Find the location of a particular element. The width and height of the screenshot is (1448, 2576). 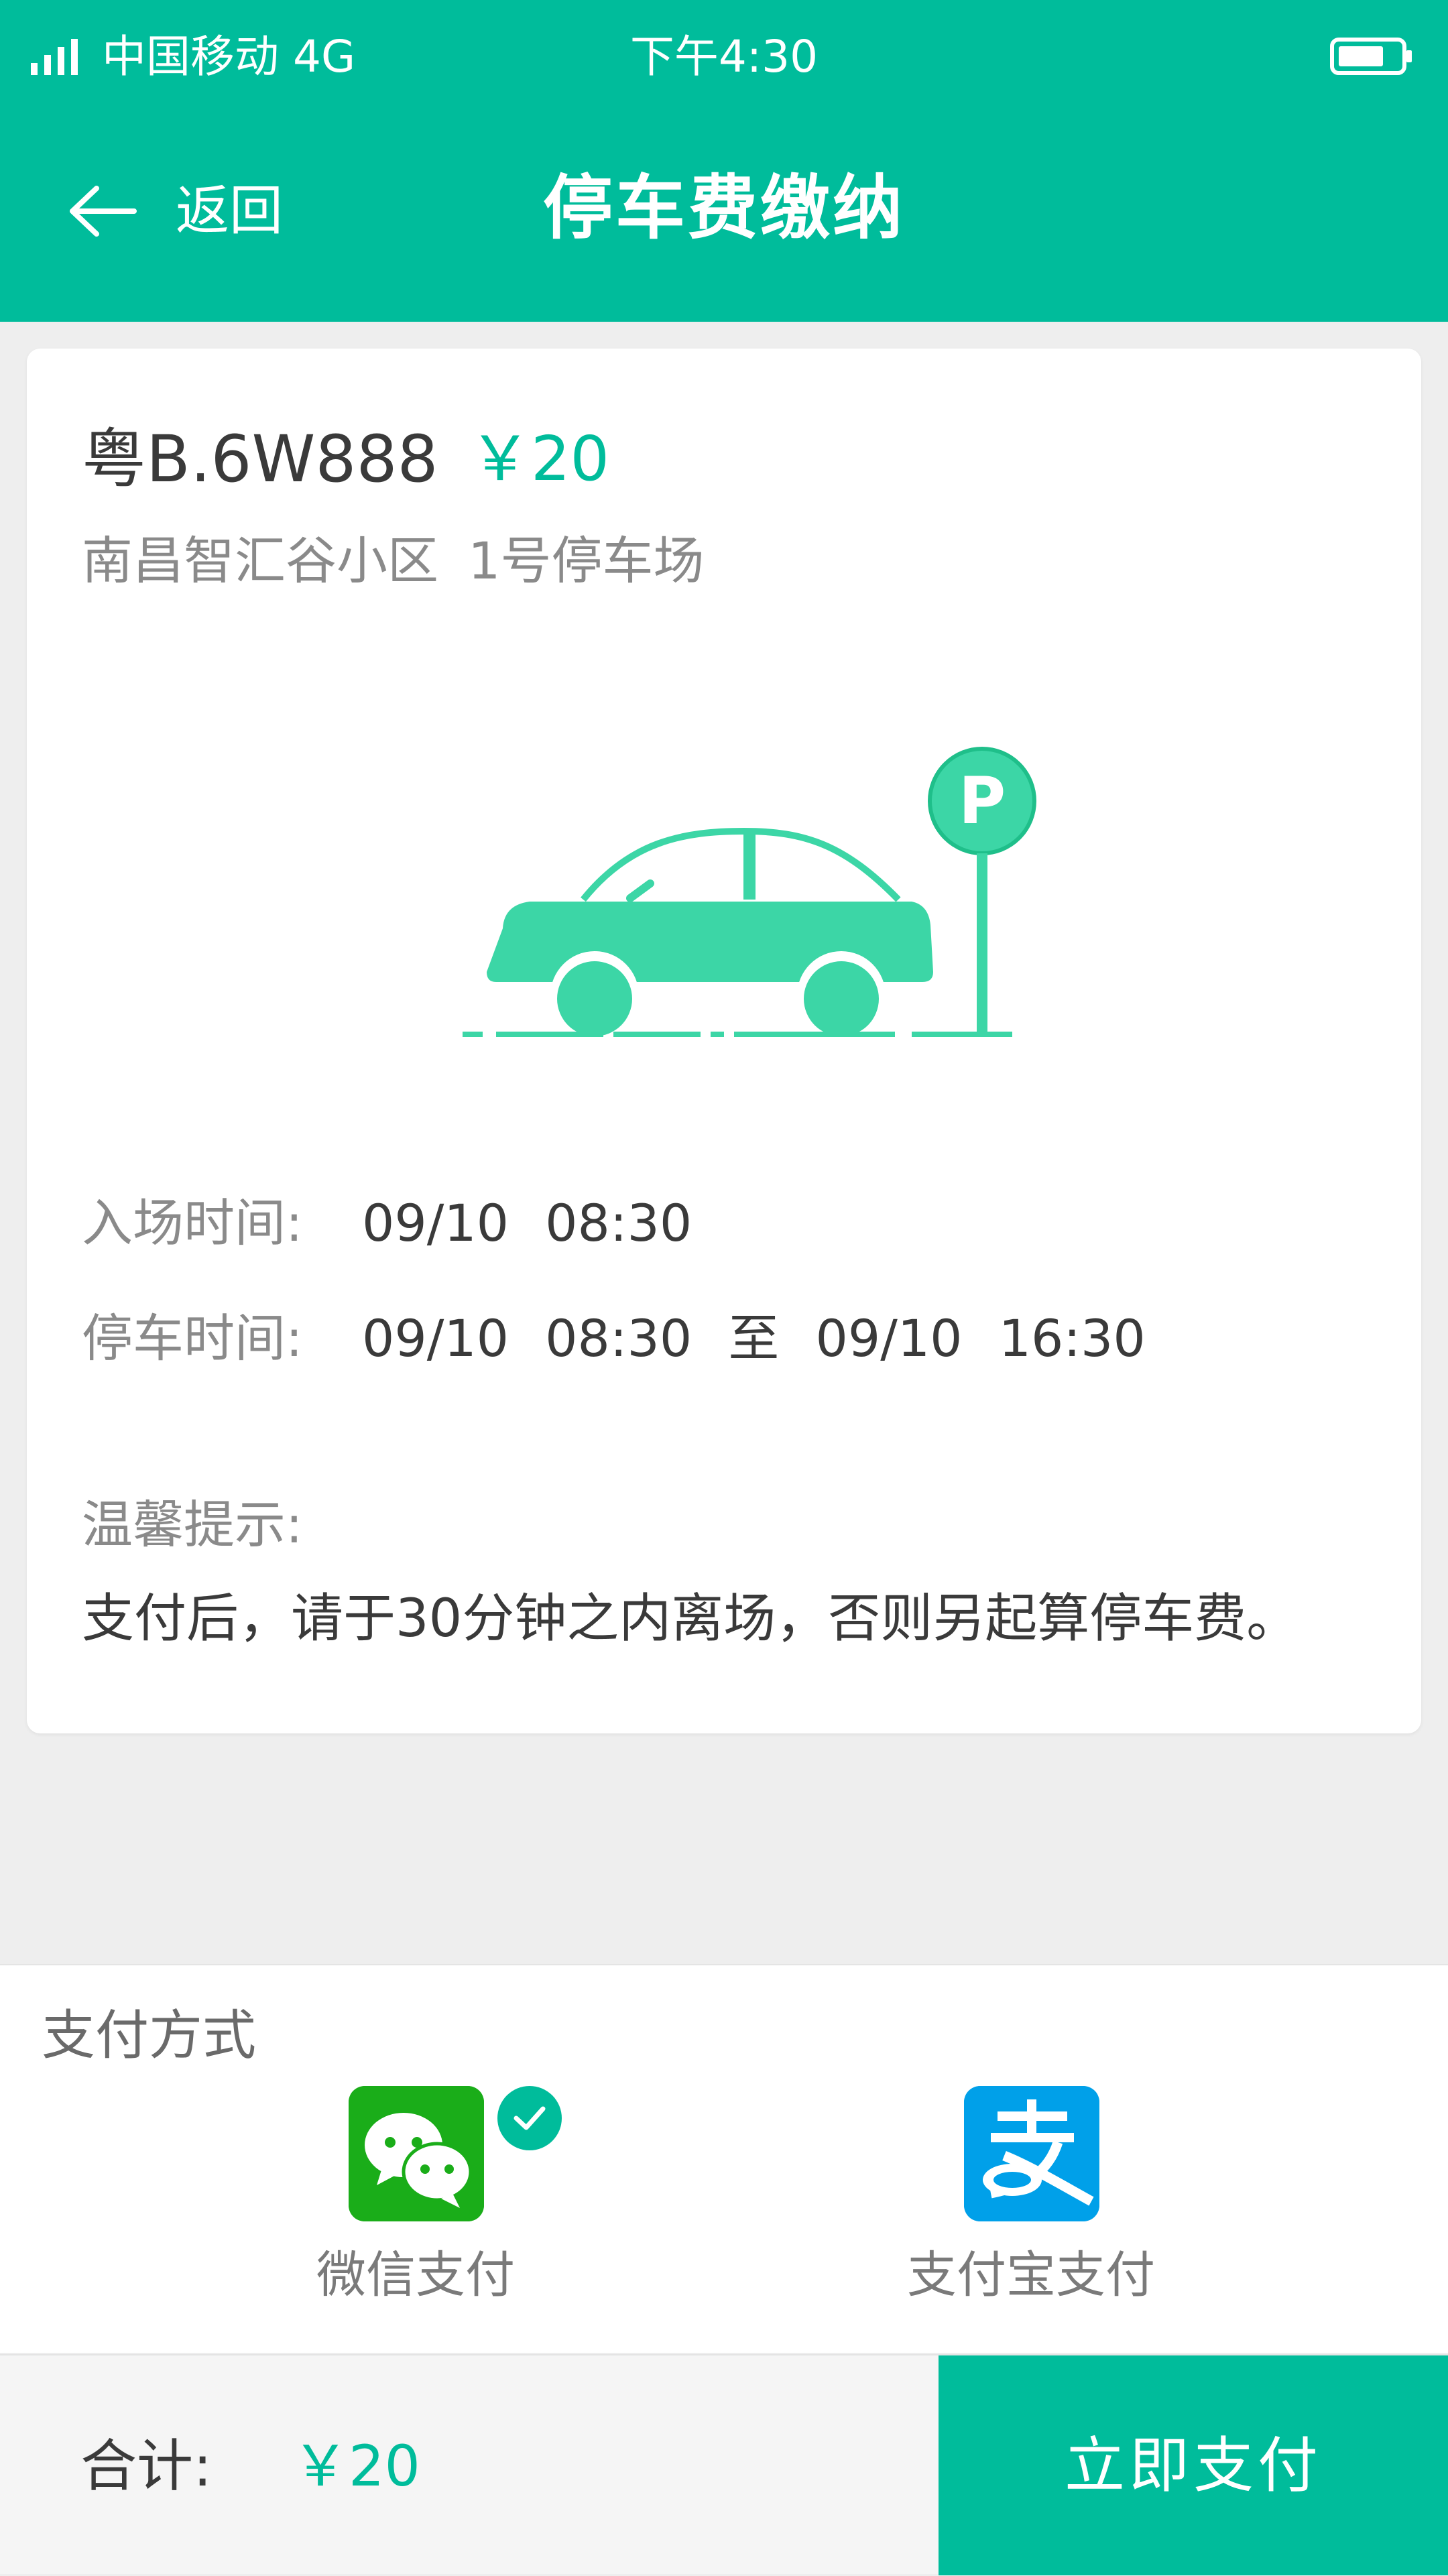

selected-check-icon is located at coordinates (529, 2118).